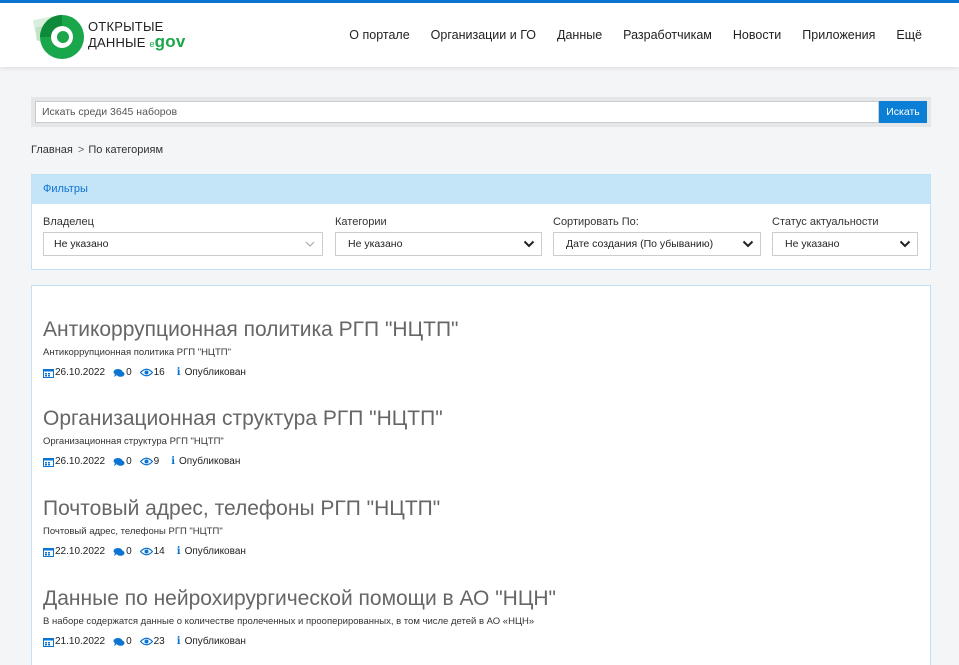 Image resolution: width=959 pixels, height=665 pixels. I want to click on item-description: Организационная структура РГП "НЦТП", so click(133, 441).